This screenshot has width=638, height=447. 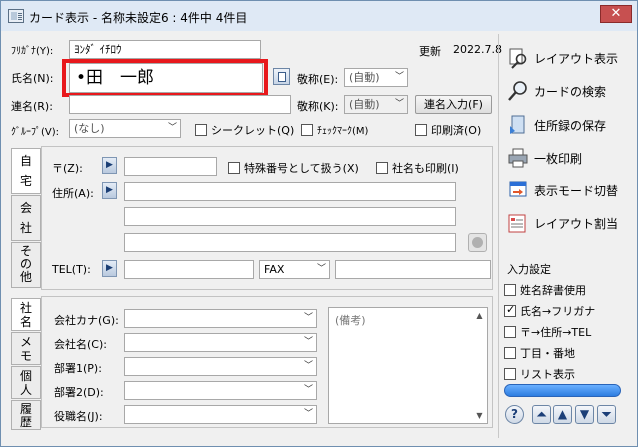 What do you see at coordinates (234, 168) in the screenshot?
I see `special-number-box` at bounding box center [234, 168].